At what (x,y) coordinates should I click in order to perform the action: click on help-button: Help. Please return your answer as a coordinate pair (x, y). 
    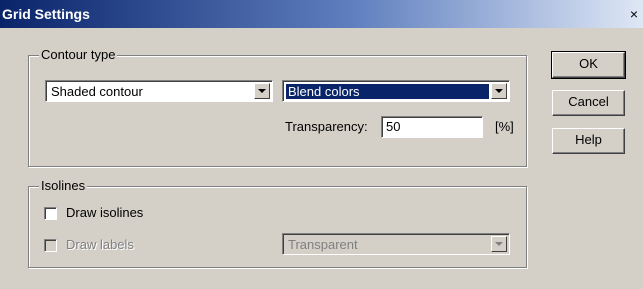
    Looking at the image, I should click on (588, 141).